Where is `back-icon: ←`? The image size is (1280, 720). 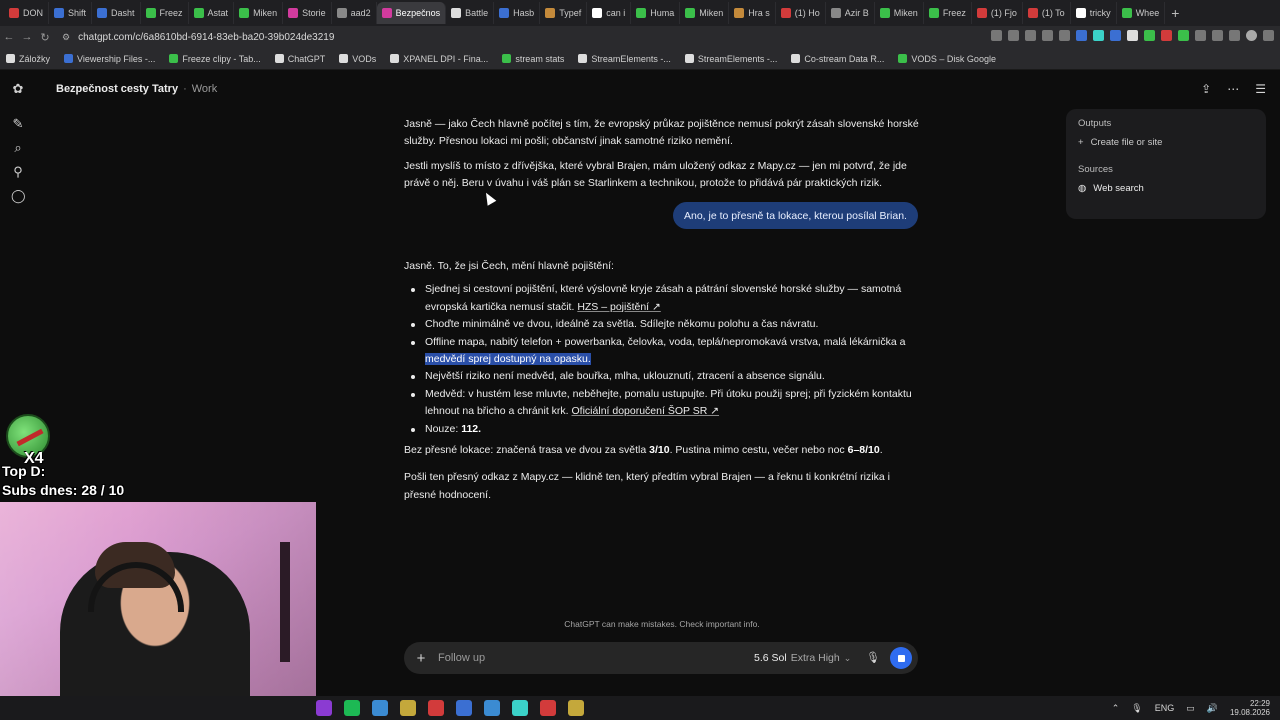
back-icon: ← is located at coordinates (9, 37).